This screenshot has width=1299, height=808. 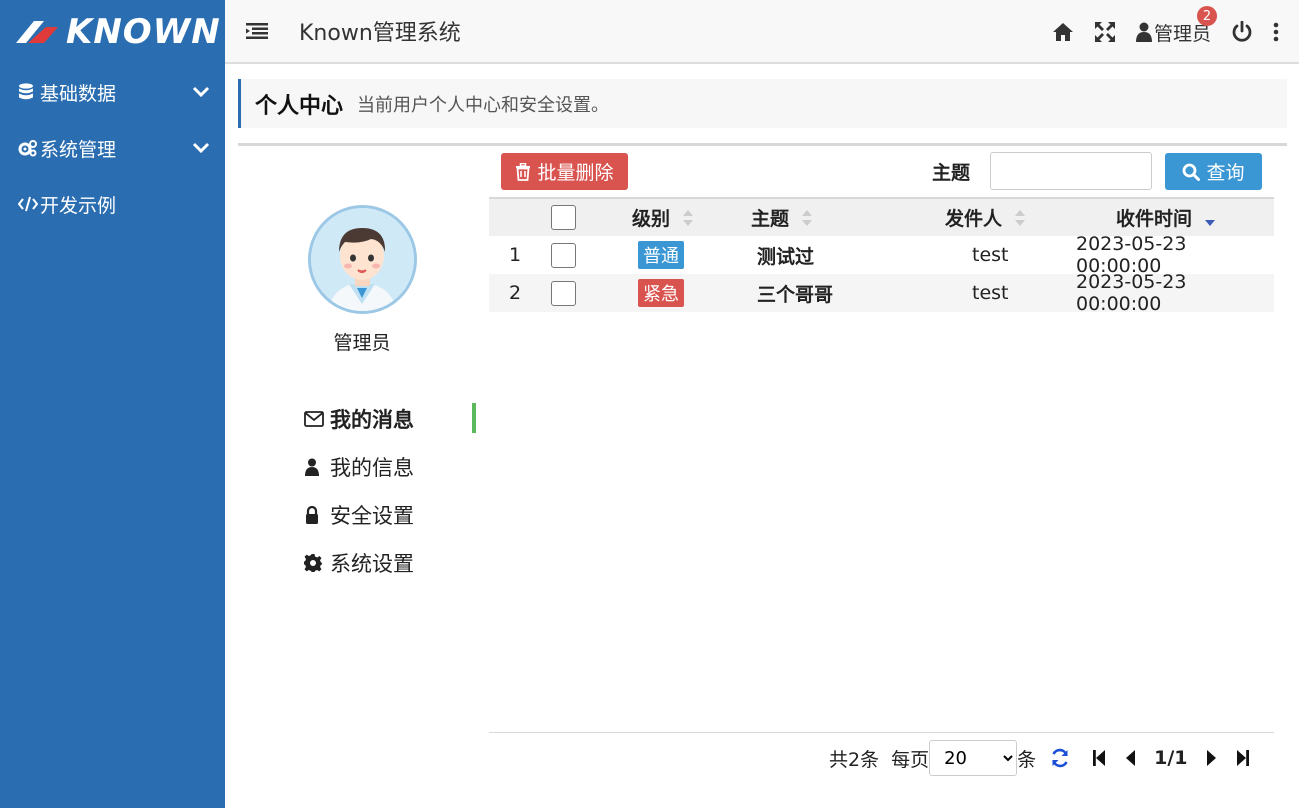 I want to click on menu-toggle-button, so click(x=257, y=31).